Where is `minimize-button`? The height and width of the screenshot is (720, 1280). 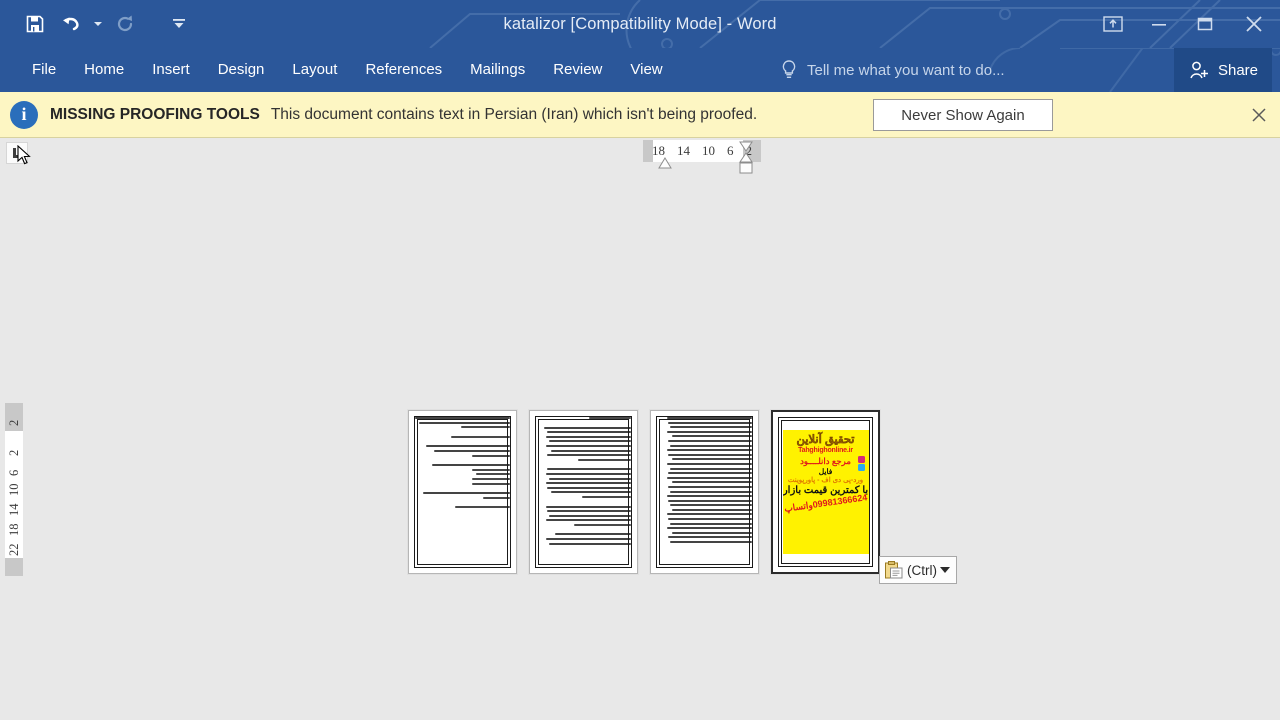
minimize-button is located at coordinates (1159, 24).